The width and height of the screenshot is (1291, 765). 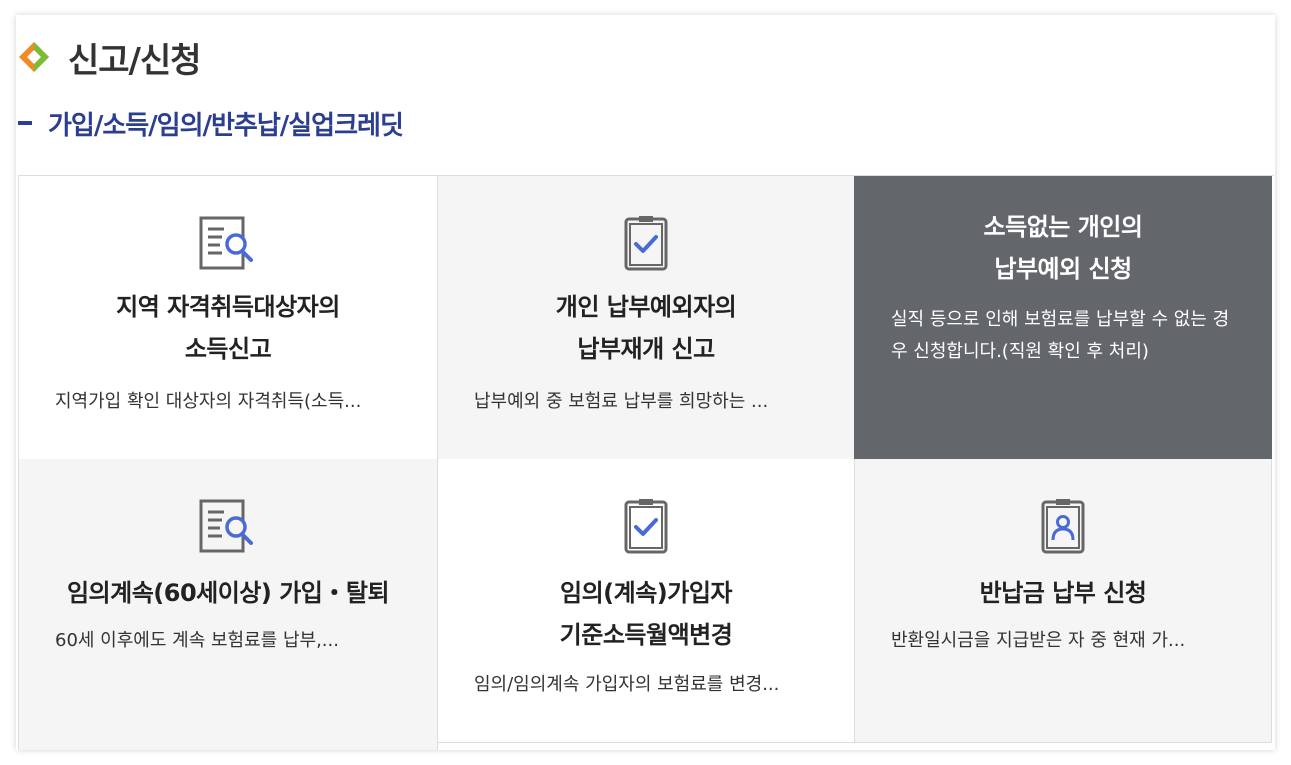 I want to click on title-row: 신고/신청, so click(x=110, y=59).